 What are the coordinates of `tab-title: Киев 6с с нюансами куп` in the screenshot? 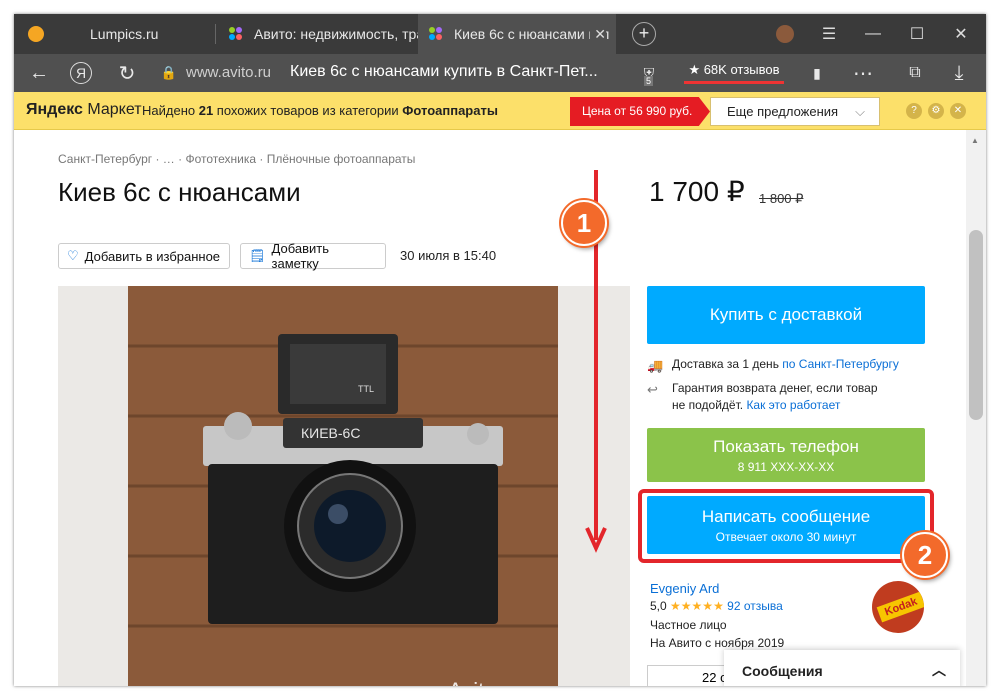 It's located at (532, 34).